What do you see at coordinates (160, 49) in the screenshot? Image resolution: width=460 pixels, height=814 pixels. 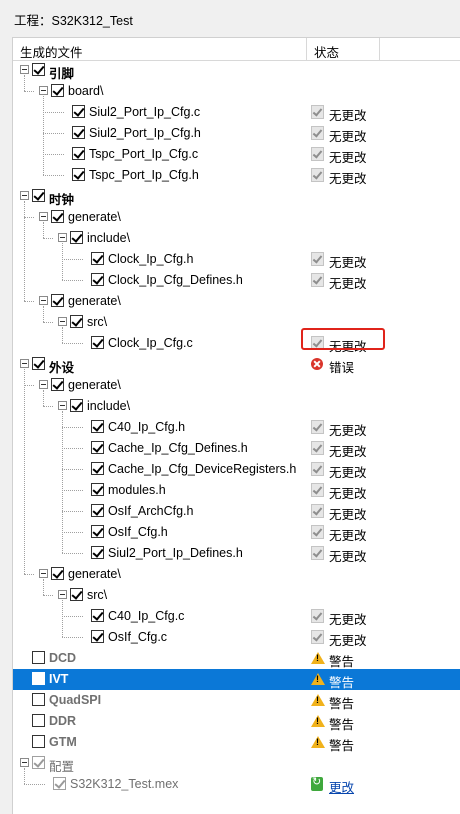 I see `column-header-files: 生成的文件` at bounding box center [160, 49].